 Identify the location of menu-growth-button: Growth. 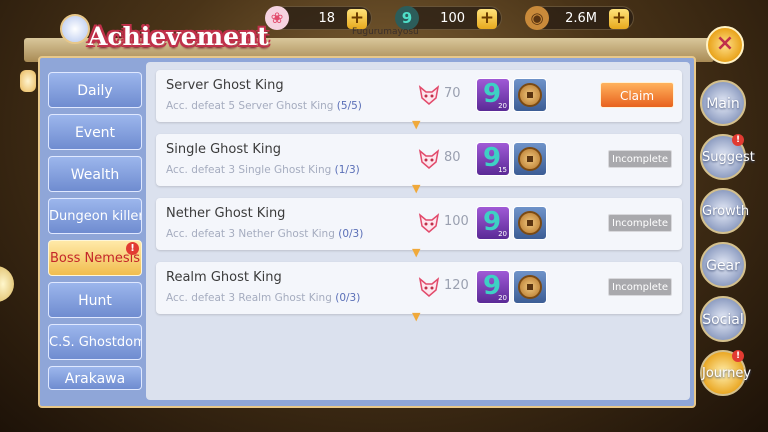
(725, 211).